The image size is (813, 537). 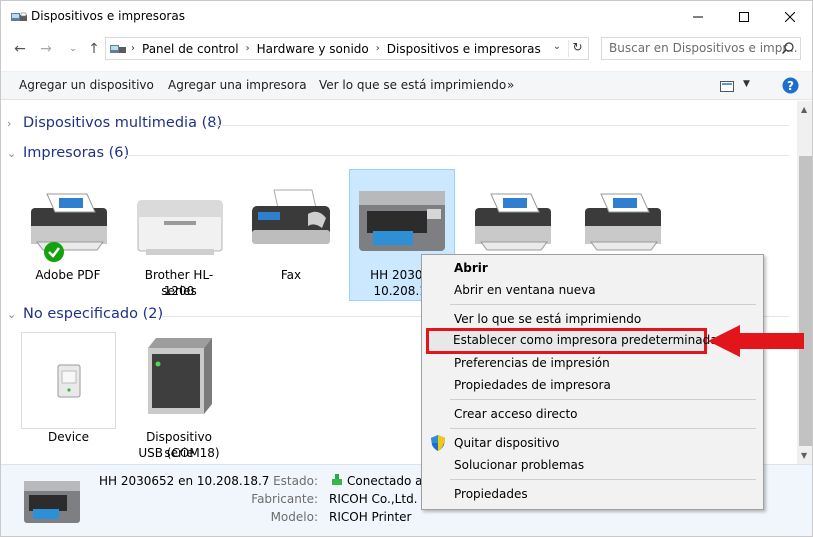 I want to click on maximize-icon, so click(x=744, y=16).